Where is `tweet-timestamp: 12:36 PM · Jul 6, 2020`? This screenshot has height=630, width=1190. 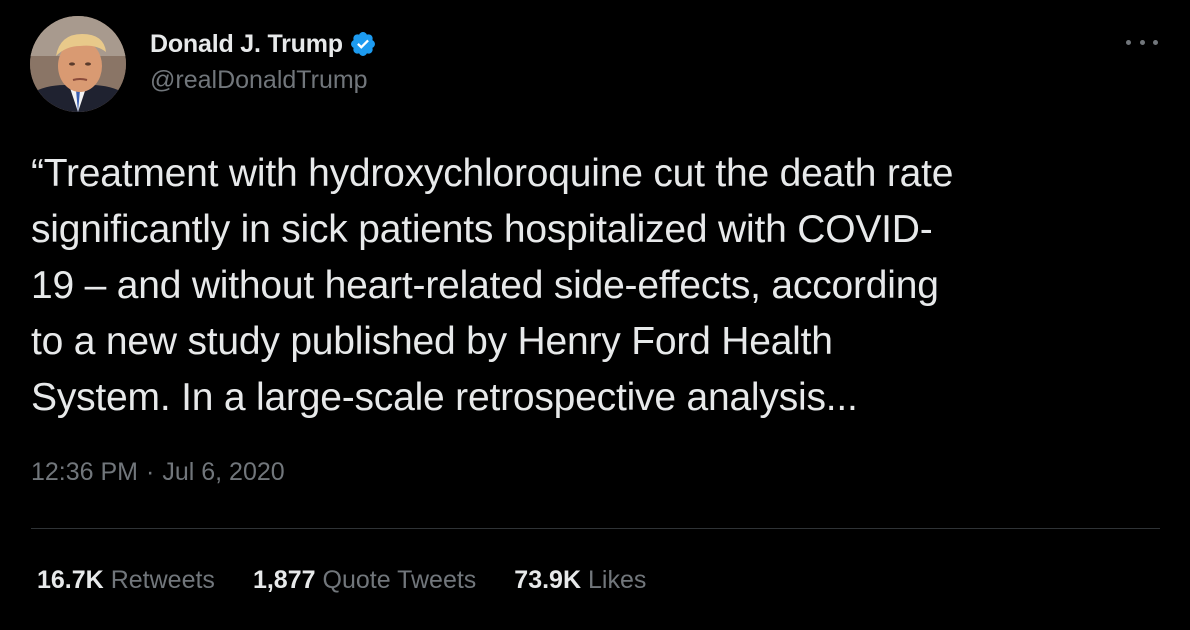
tweet-timestamp: 12:36 PM · Jul 6, 2020 is located at coordinates (158, 472).